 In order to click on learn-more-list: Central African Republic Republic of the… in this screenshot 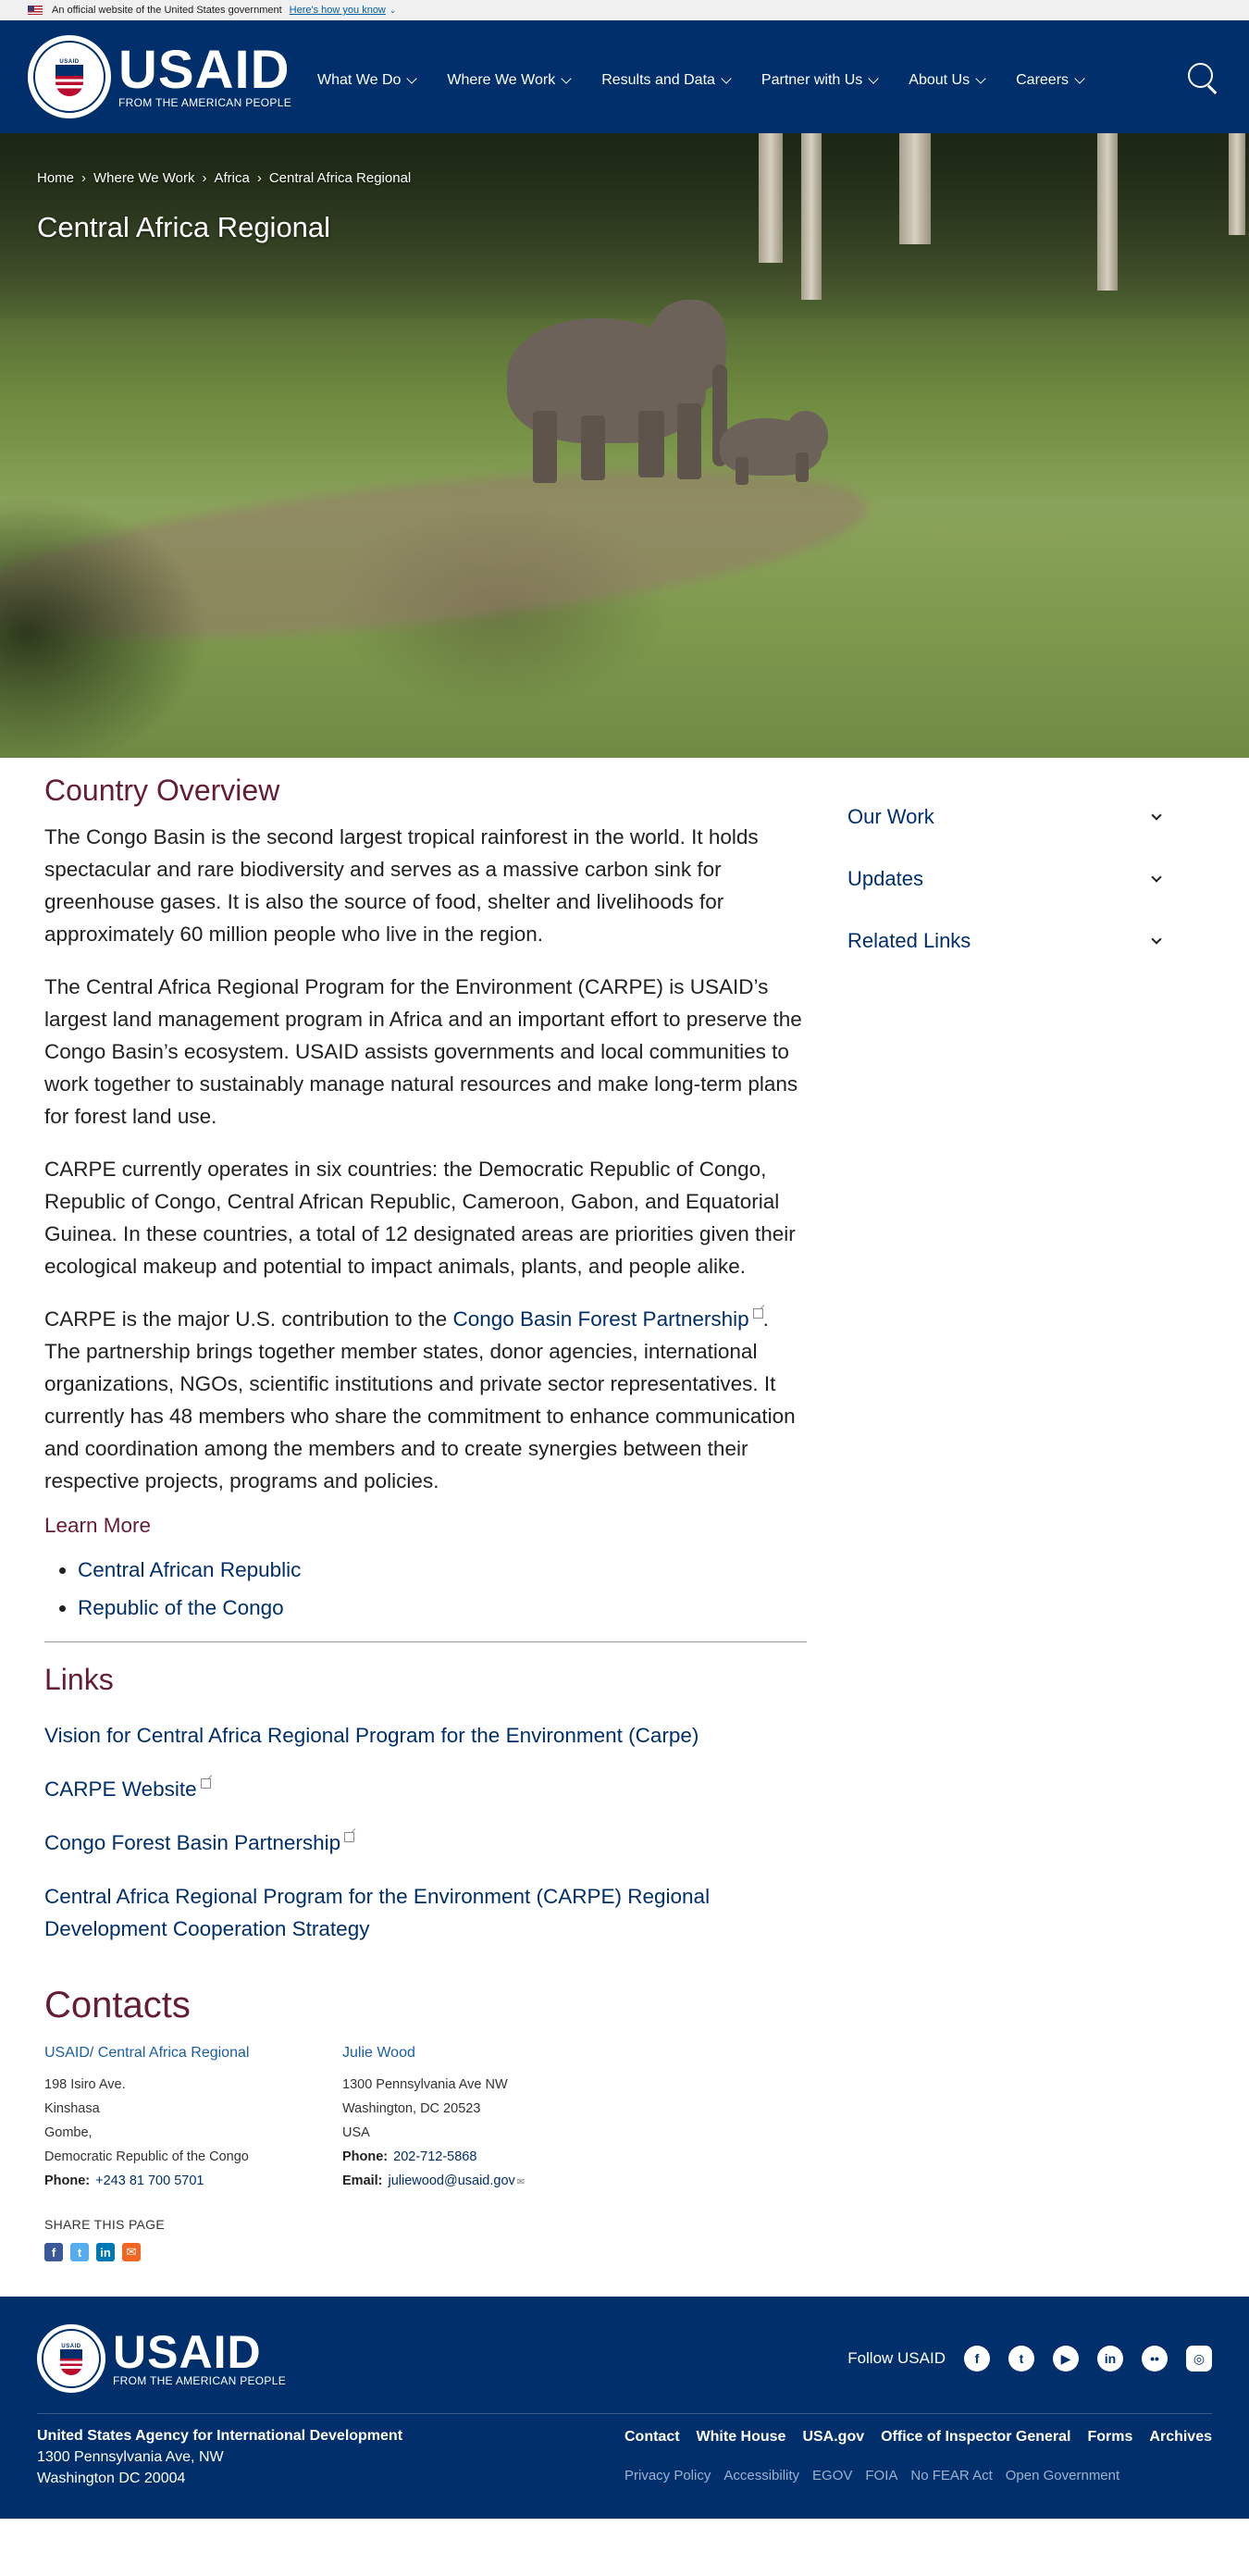, I will do `click(443, 1589)`.